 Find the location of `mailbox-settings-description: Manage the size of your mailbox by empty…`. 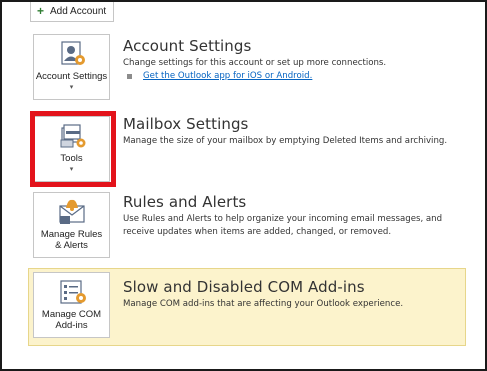

mailbox-settings-description: Manage the size of your mailbox by empty… is located at coordinates (285, 141).